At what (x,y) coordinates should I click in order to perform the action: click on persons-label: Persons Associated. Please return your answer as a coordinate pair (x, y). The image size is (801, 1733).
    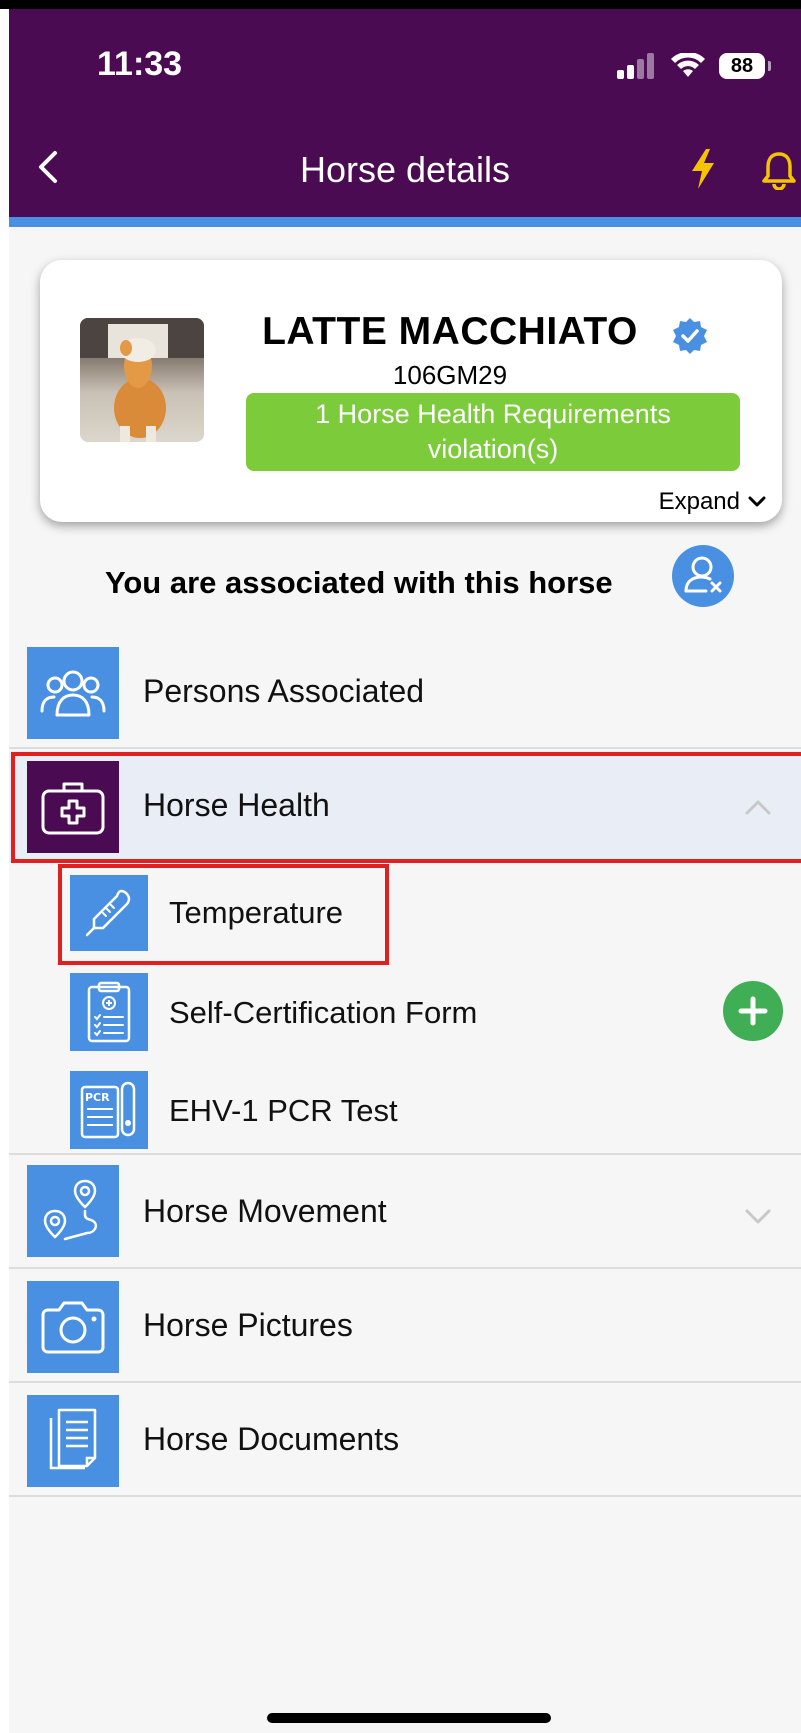
    Looking at the image, I should click on (284, 691).